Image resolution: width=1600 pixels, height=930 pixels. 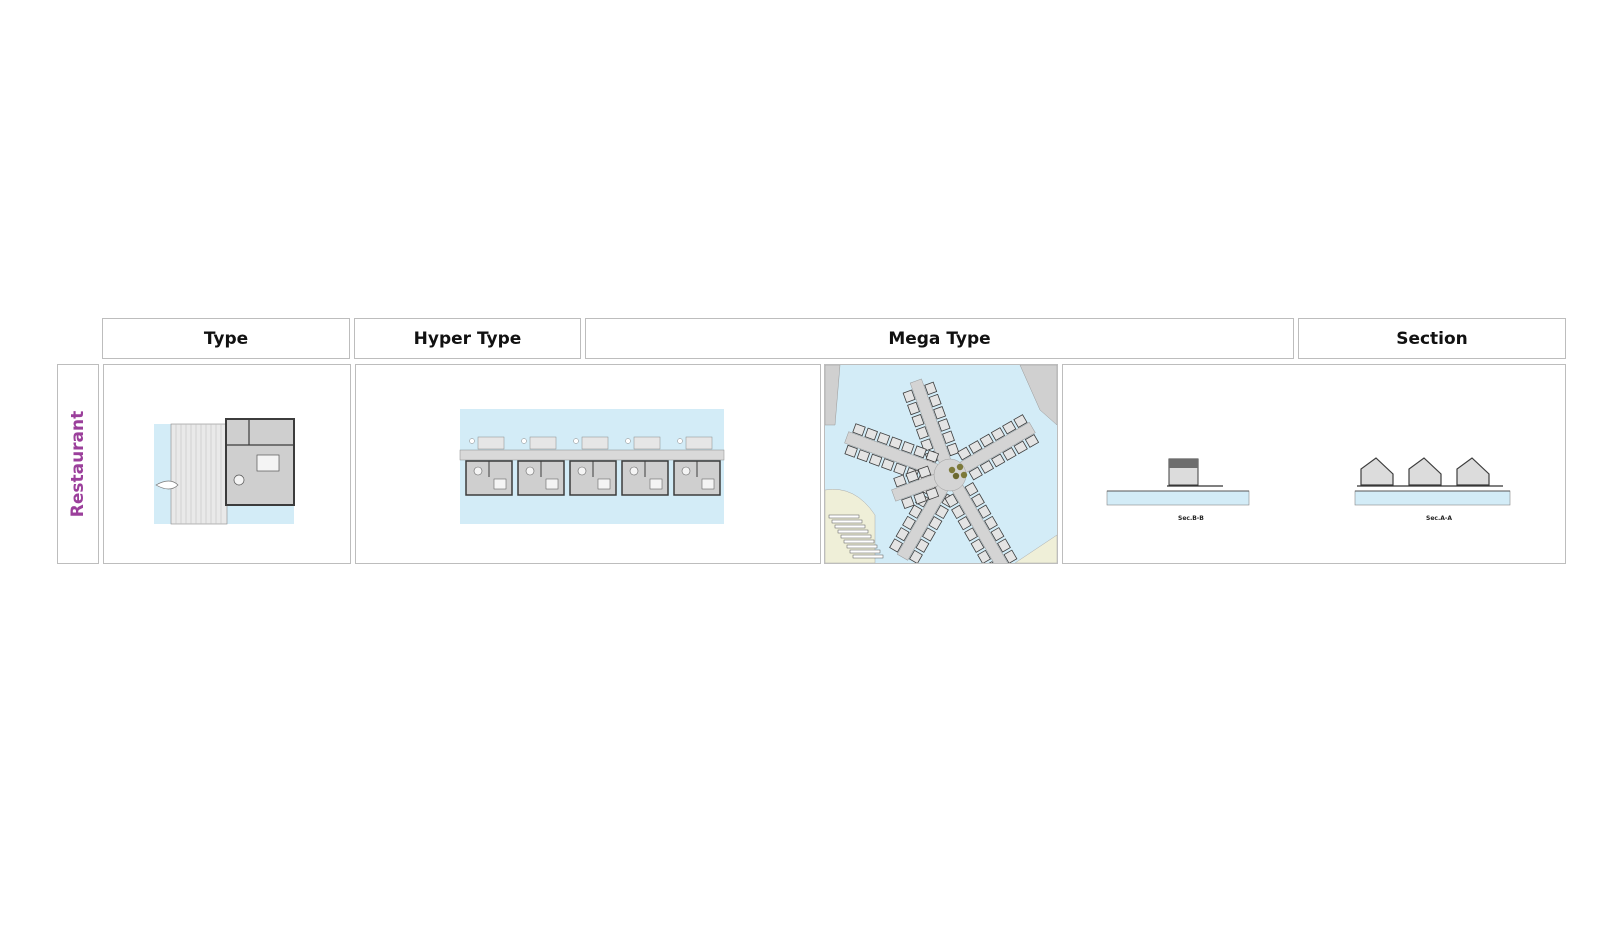 I want to click on column-header-hyper-type: Hyper Type, so click(x=467, y=338).